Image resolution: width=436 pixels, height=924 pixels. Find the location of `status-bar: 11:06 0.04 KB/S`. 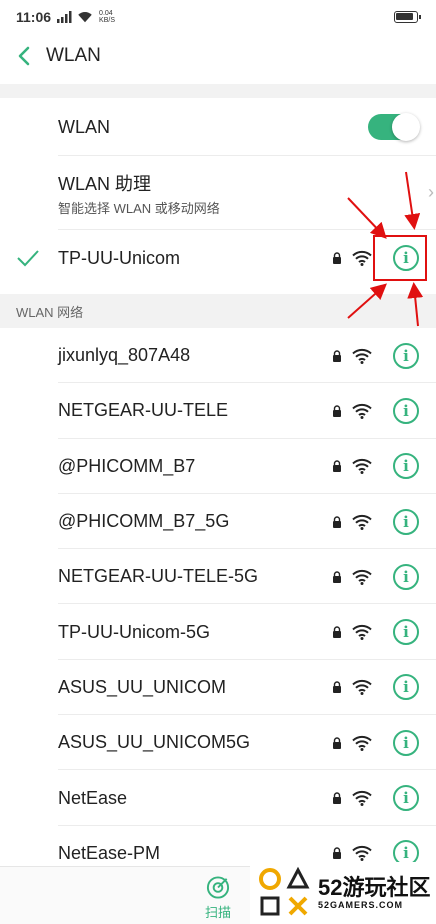

status-bar: 11:06 0.04 KB/S is located at coordinates (218, 17).